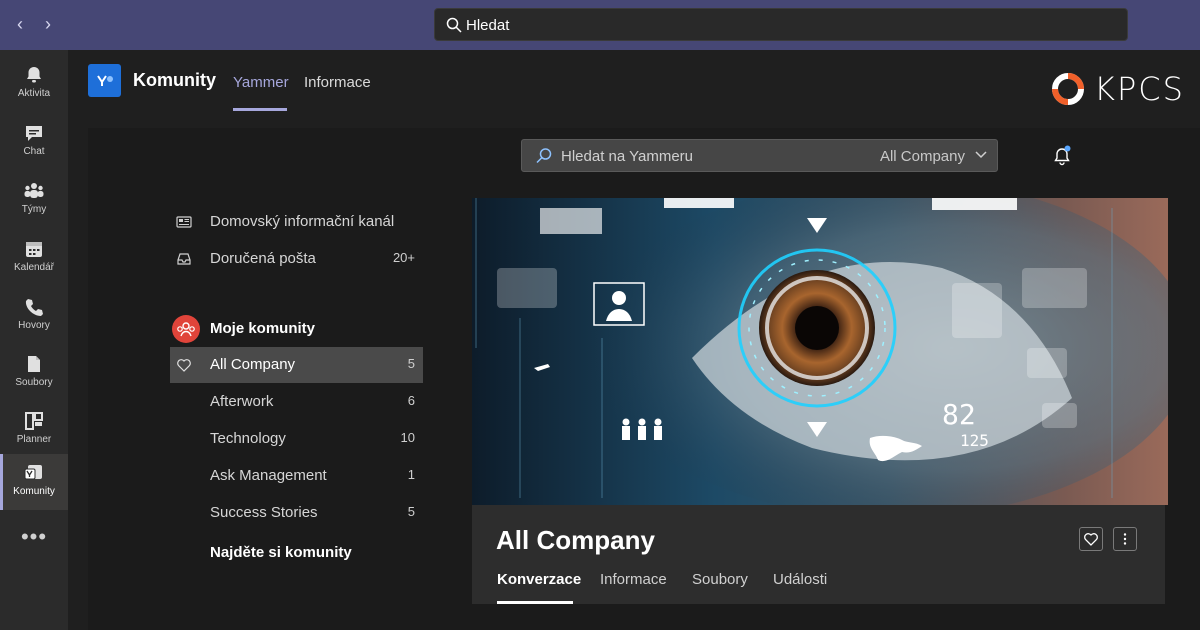 The width and height of the screenshot is (1200, 630). I want to click on title-bar: ‹ › Hledat, so click(600, 25).